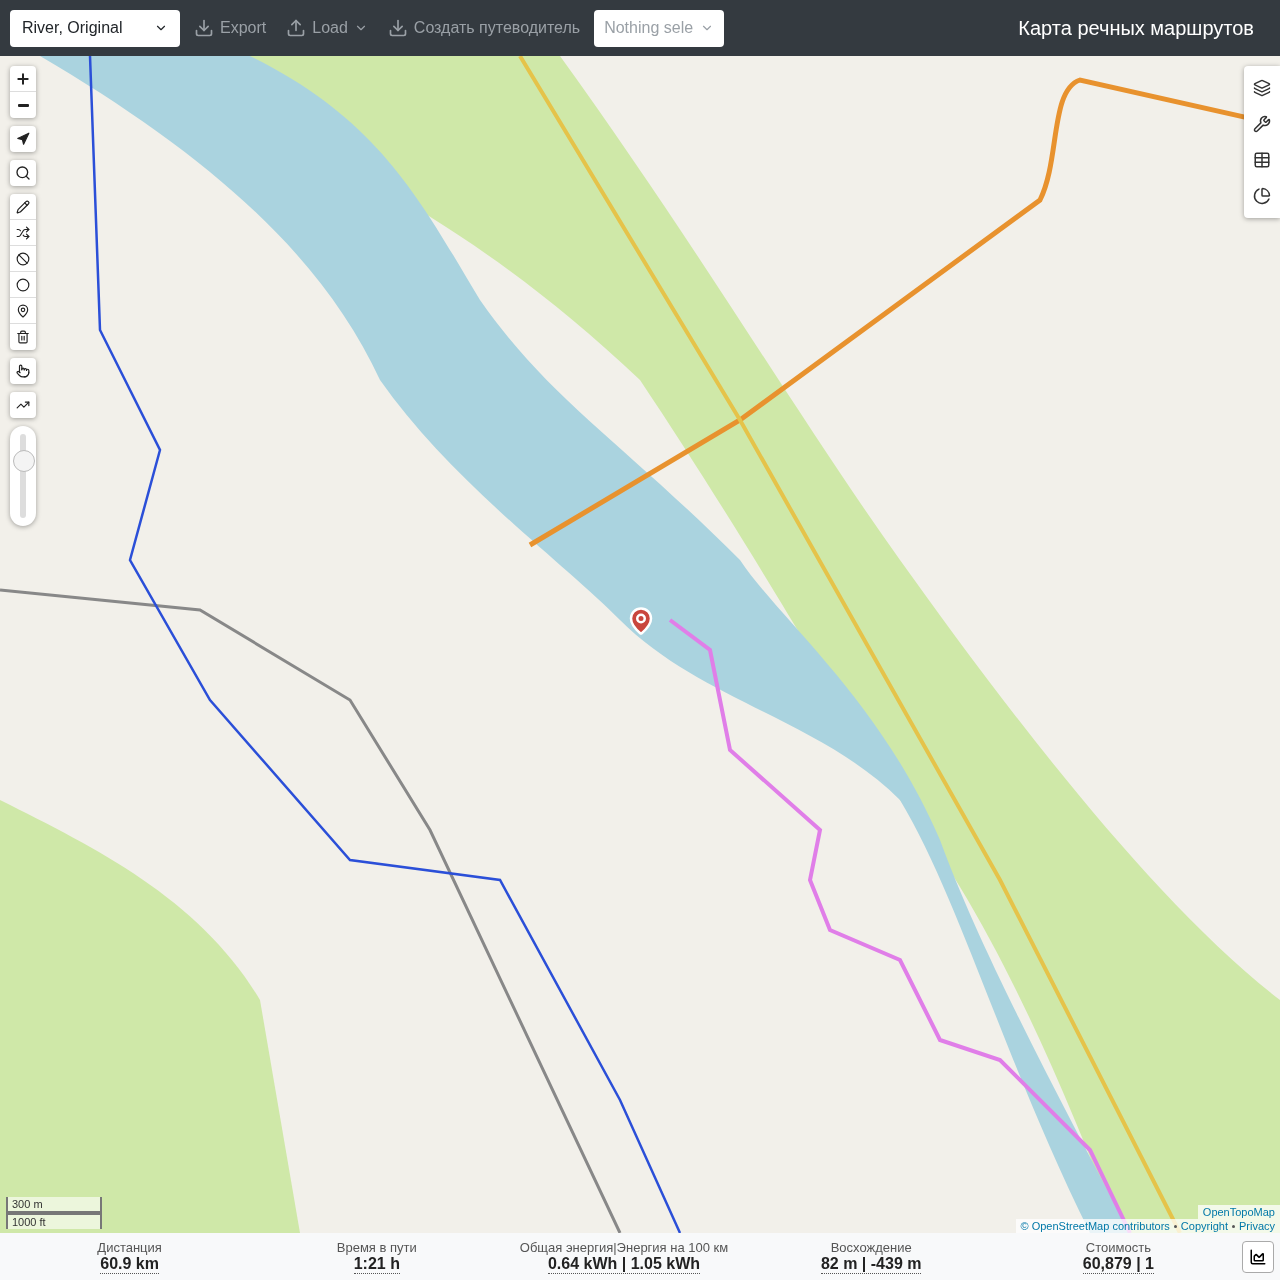 This screenshot has width=1280, height=1280. What do you see at coordinates (23, 105) in the screenshot?
I see `minus-icon` at bounding box center [23, 105].